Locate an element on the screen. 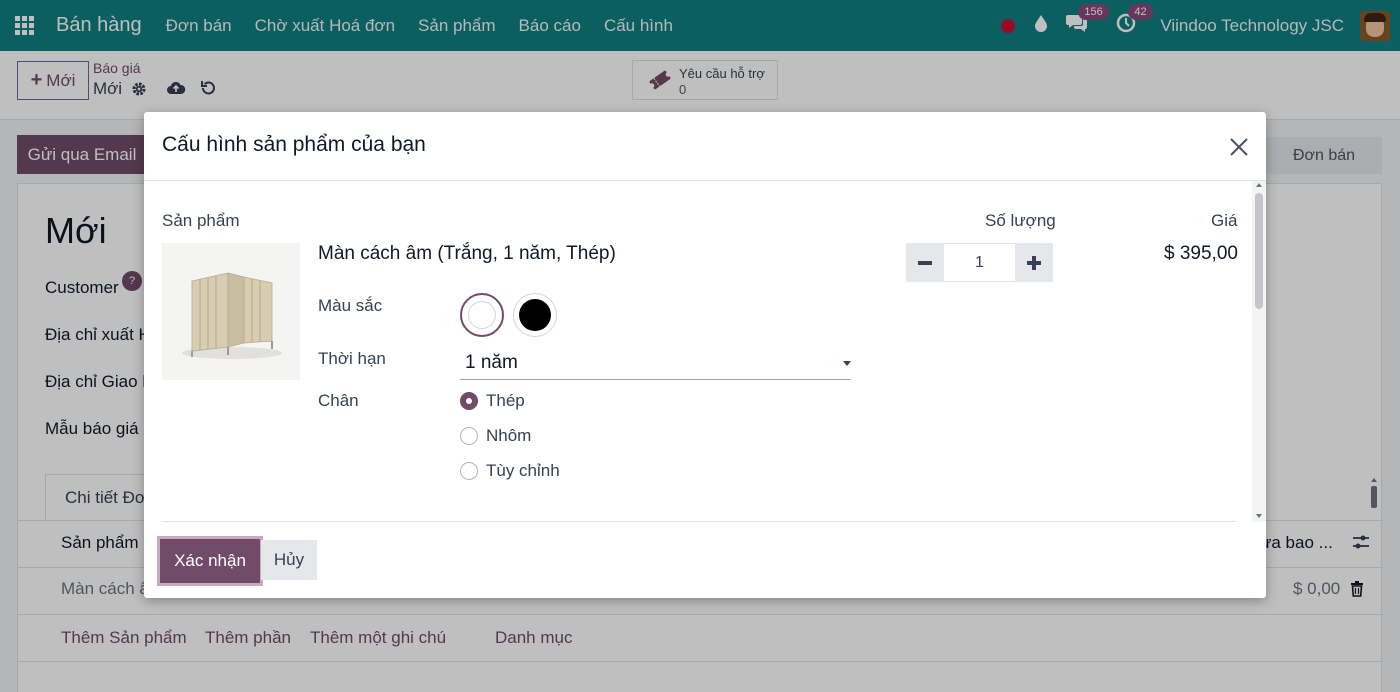 Image resolution: width=1400 pixels, height=692 pixels. product-price: $ 395,00 is located at coordinates (1201, 253).